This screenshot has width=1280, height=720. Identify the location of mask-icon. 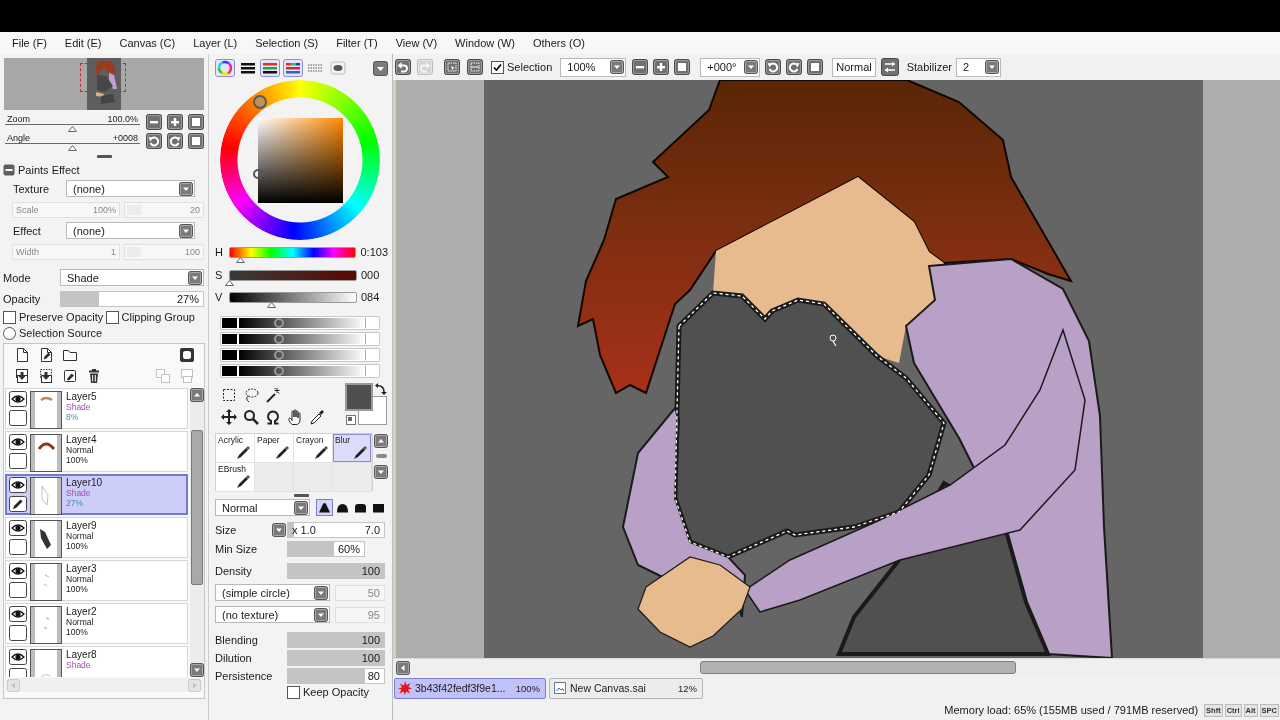
(187, 354).